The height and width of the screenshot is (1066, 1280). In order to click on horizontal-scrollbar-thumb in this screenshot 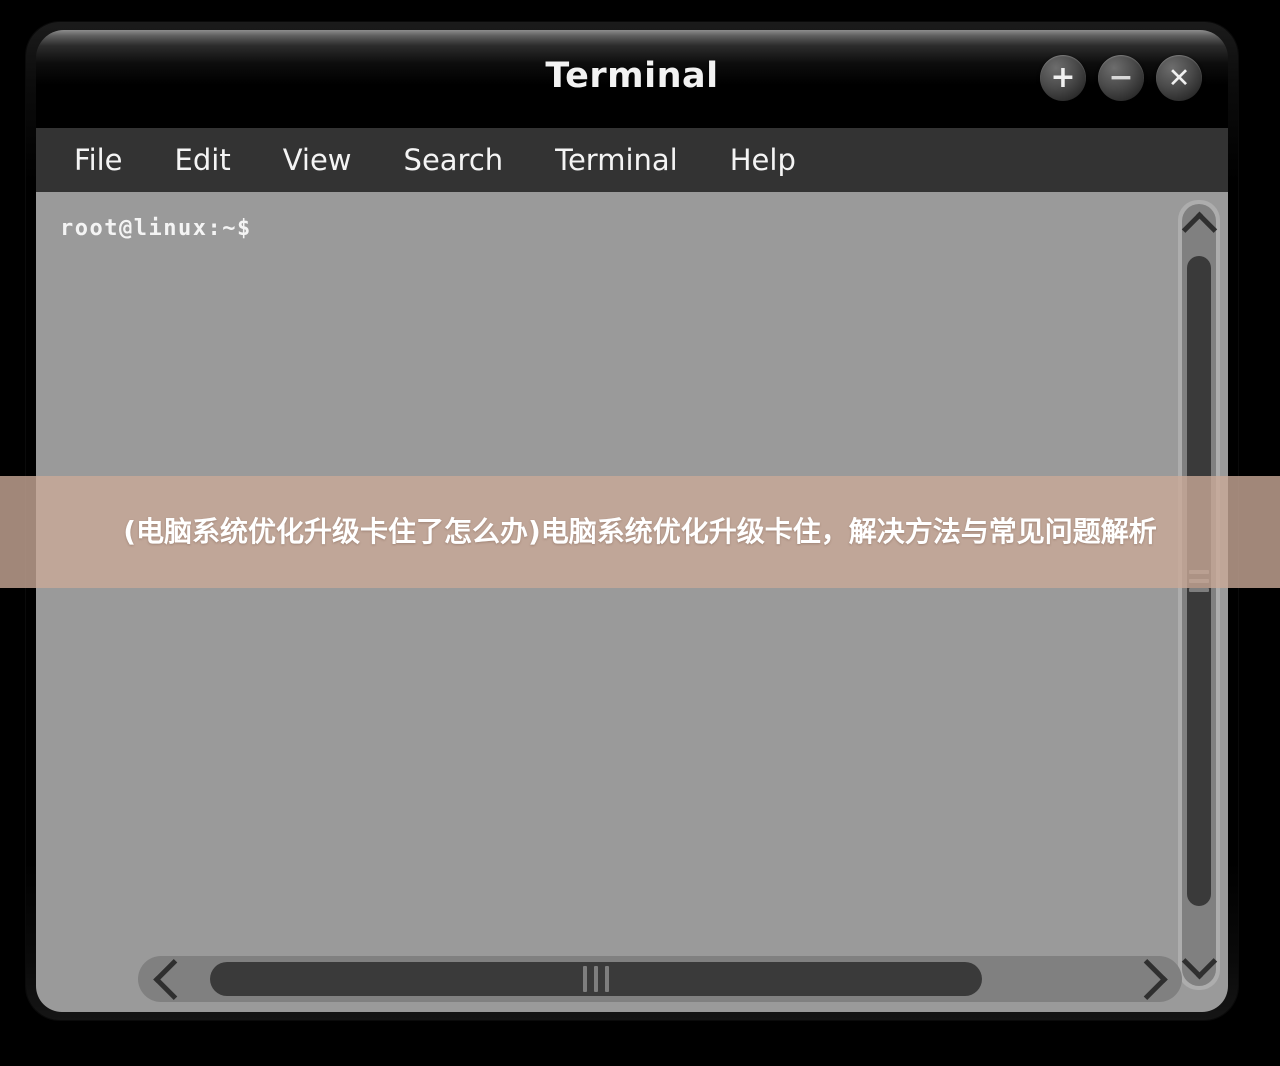, I will do `click(596, 979)`.